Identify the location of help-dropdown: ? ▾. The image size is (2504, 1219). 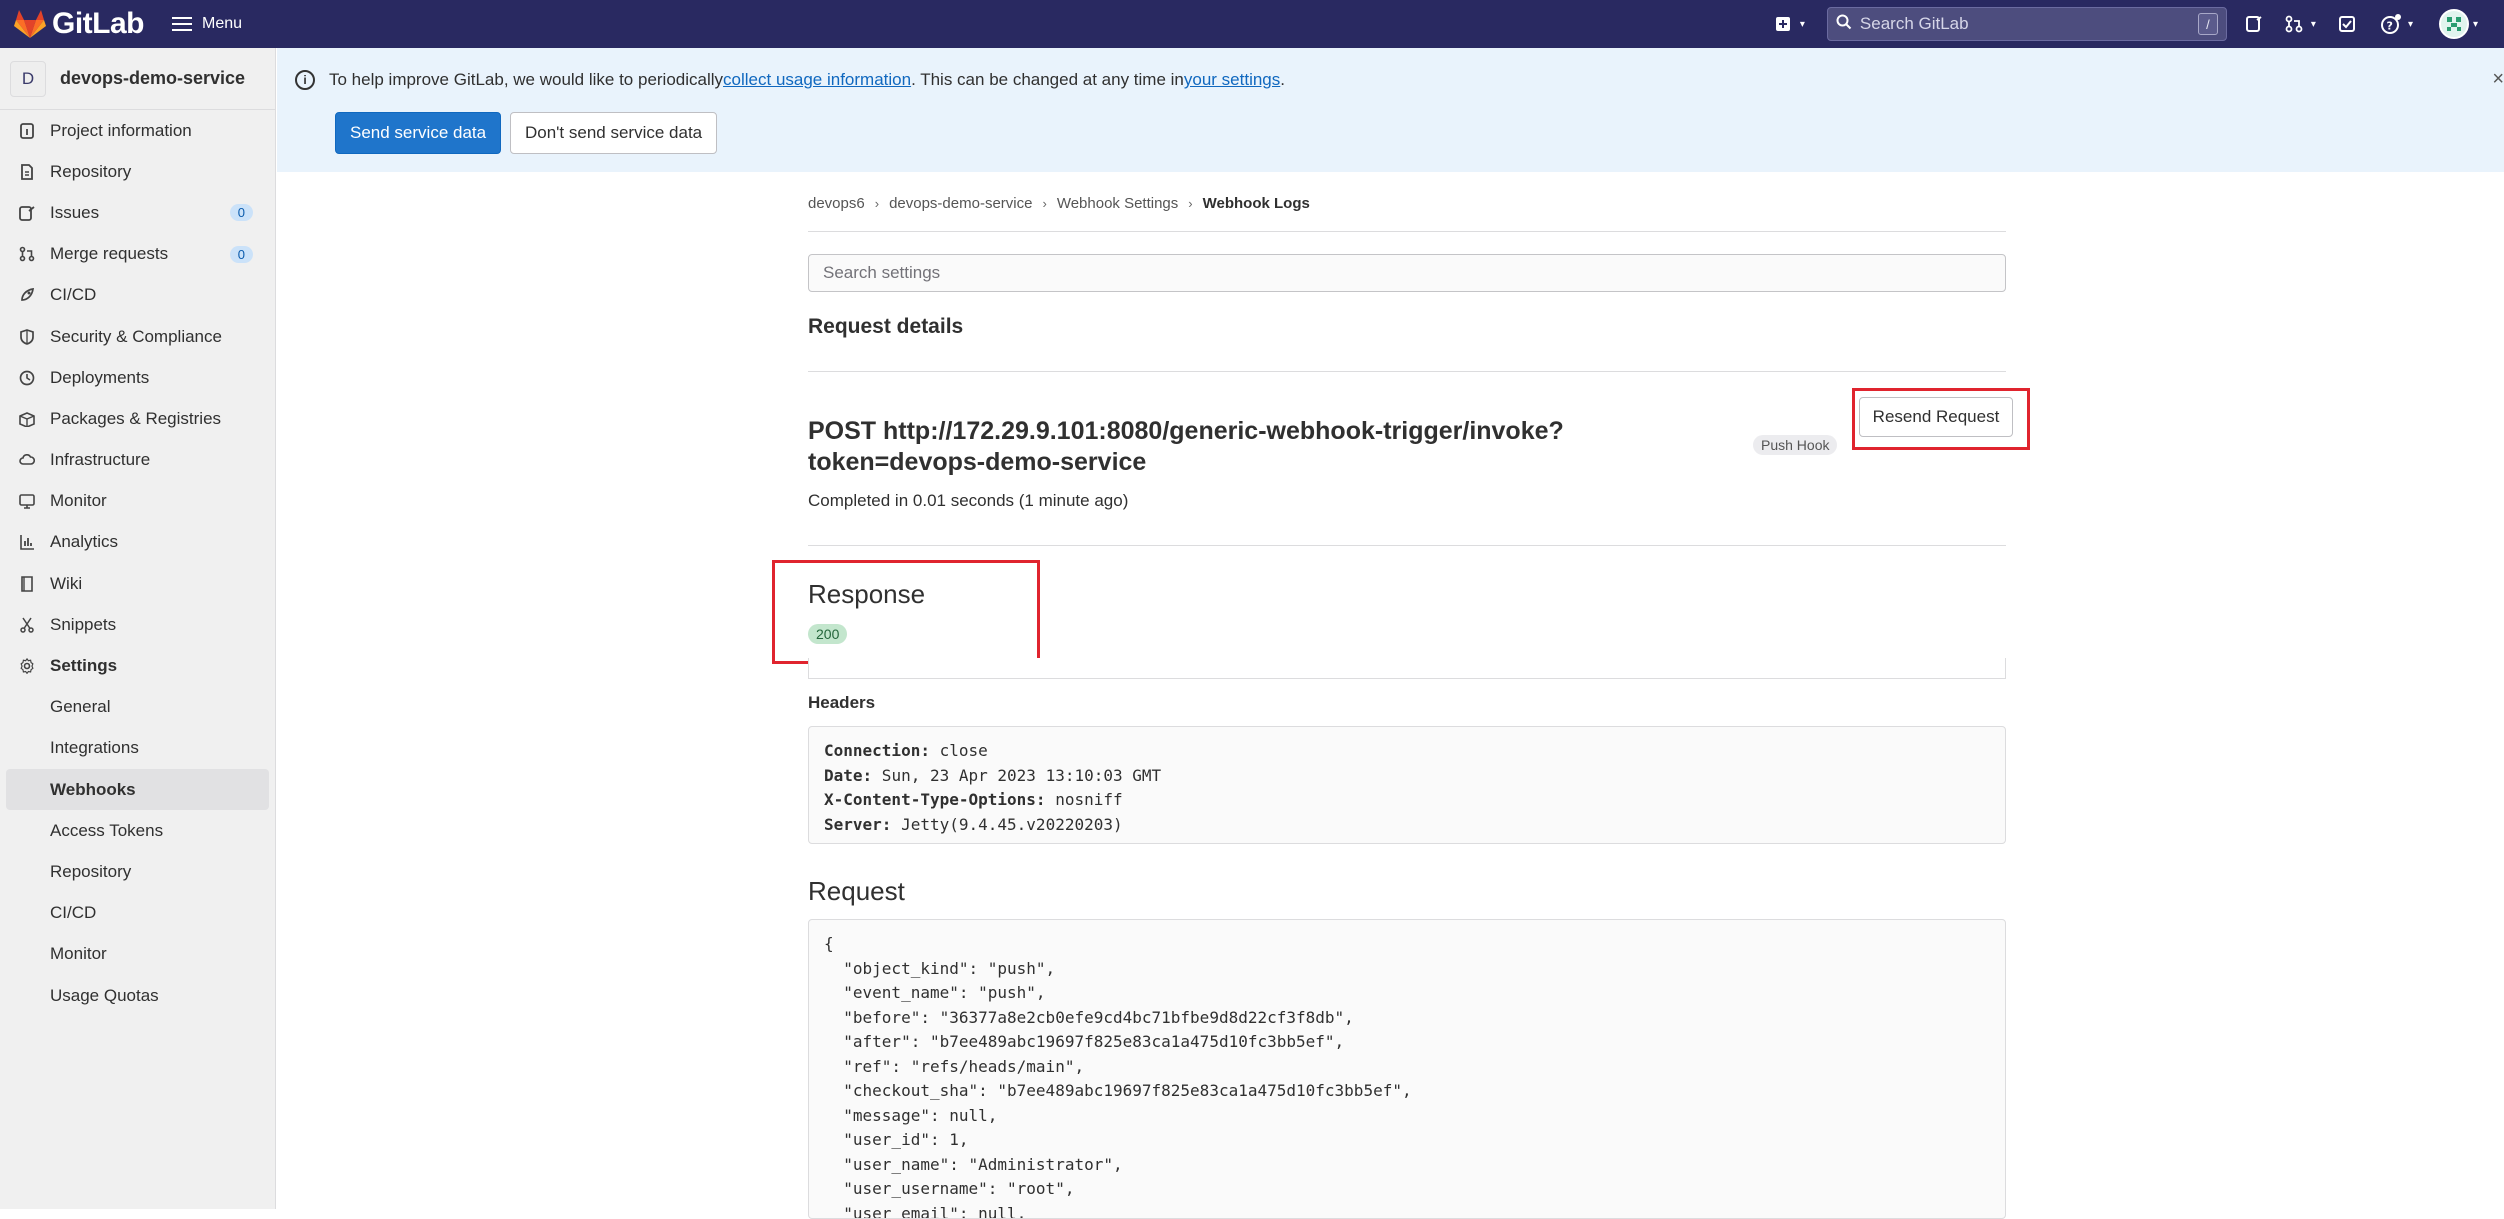
(2395, 24).